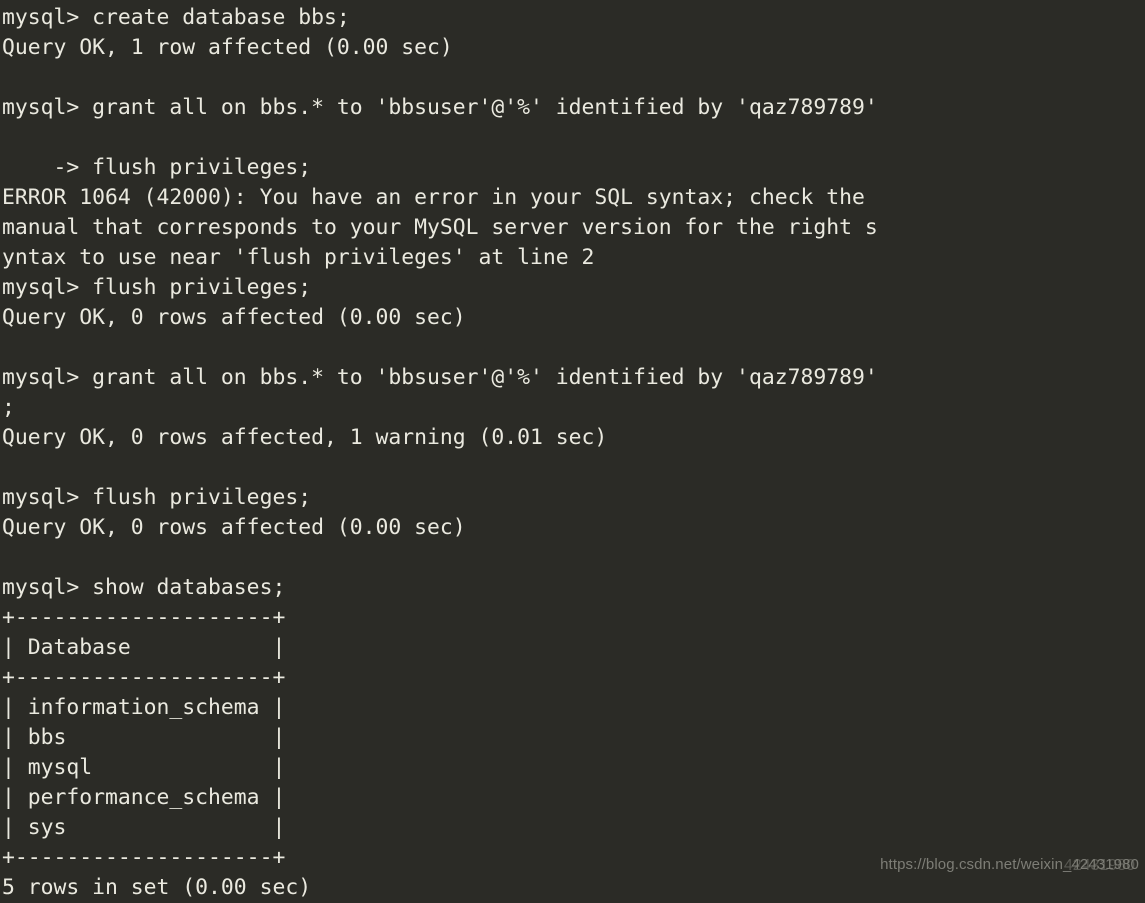 The image size is (1145, 903). Describe the element at coordinates (157, 167) in the screenshot. I see `terminal-line: -> flush privileges;` at that location.